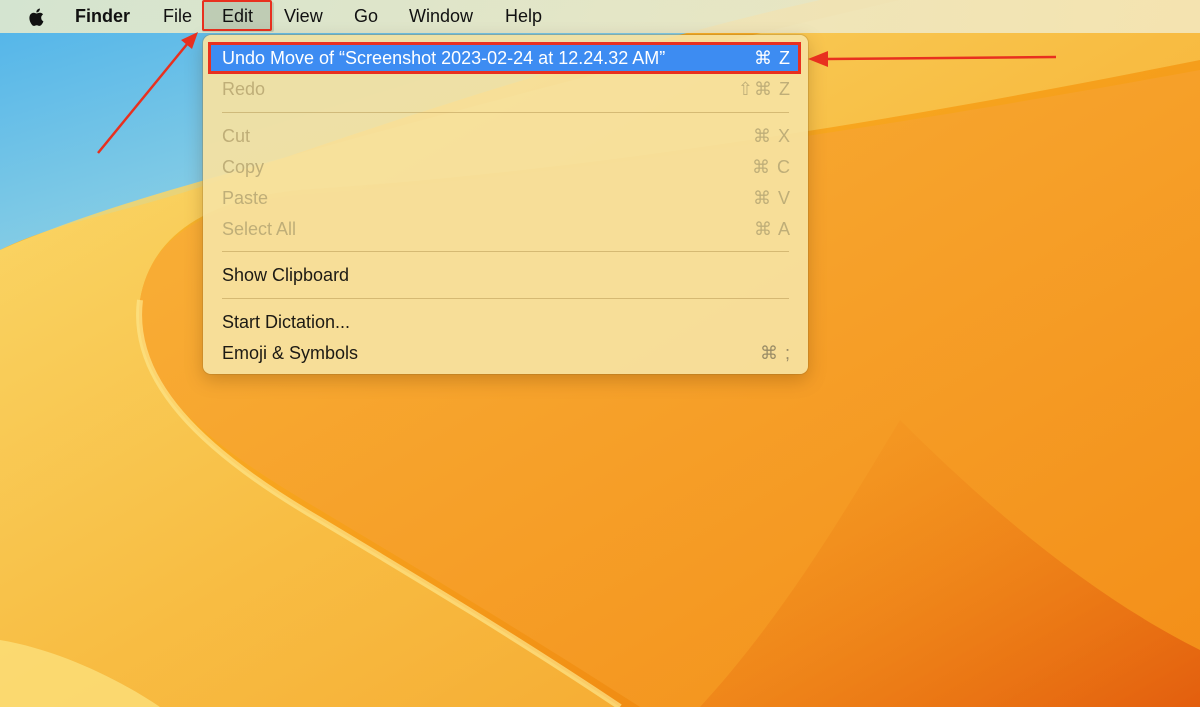 The image size is (1200, 707). Describe the element at coordinates (245, 198) in the screenshot. I see `menu-item-label: Paste` at that location.